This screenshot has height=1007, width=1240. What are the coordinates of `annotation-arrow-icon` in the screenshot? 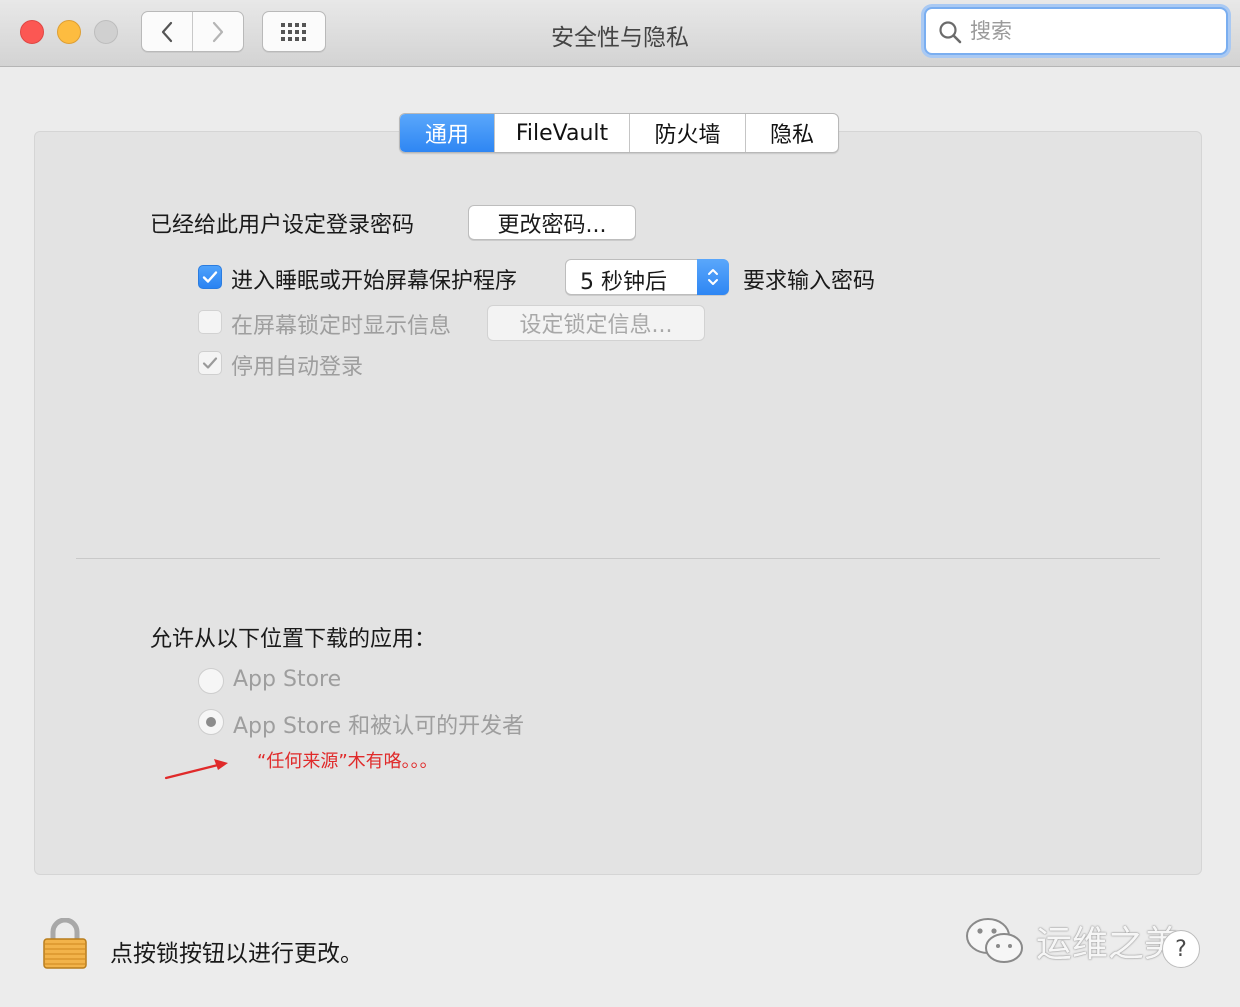 It's located at (196, 769).